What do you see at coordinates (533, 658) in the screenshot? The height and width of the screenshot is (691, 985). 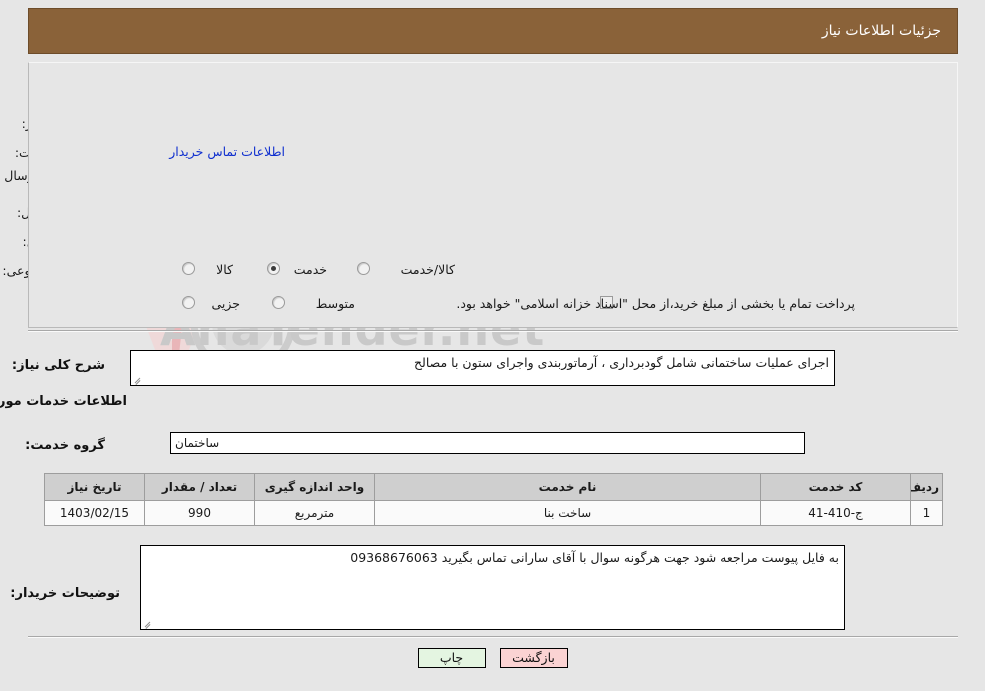 I see `back-button: بازگشت` at bounding box center [533, 658].